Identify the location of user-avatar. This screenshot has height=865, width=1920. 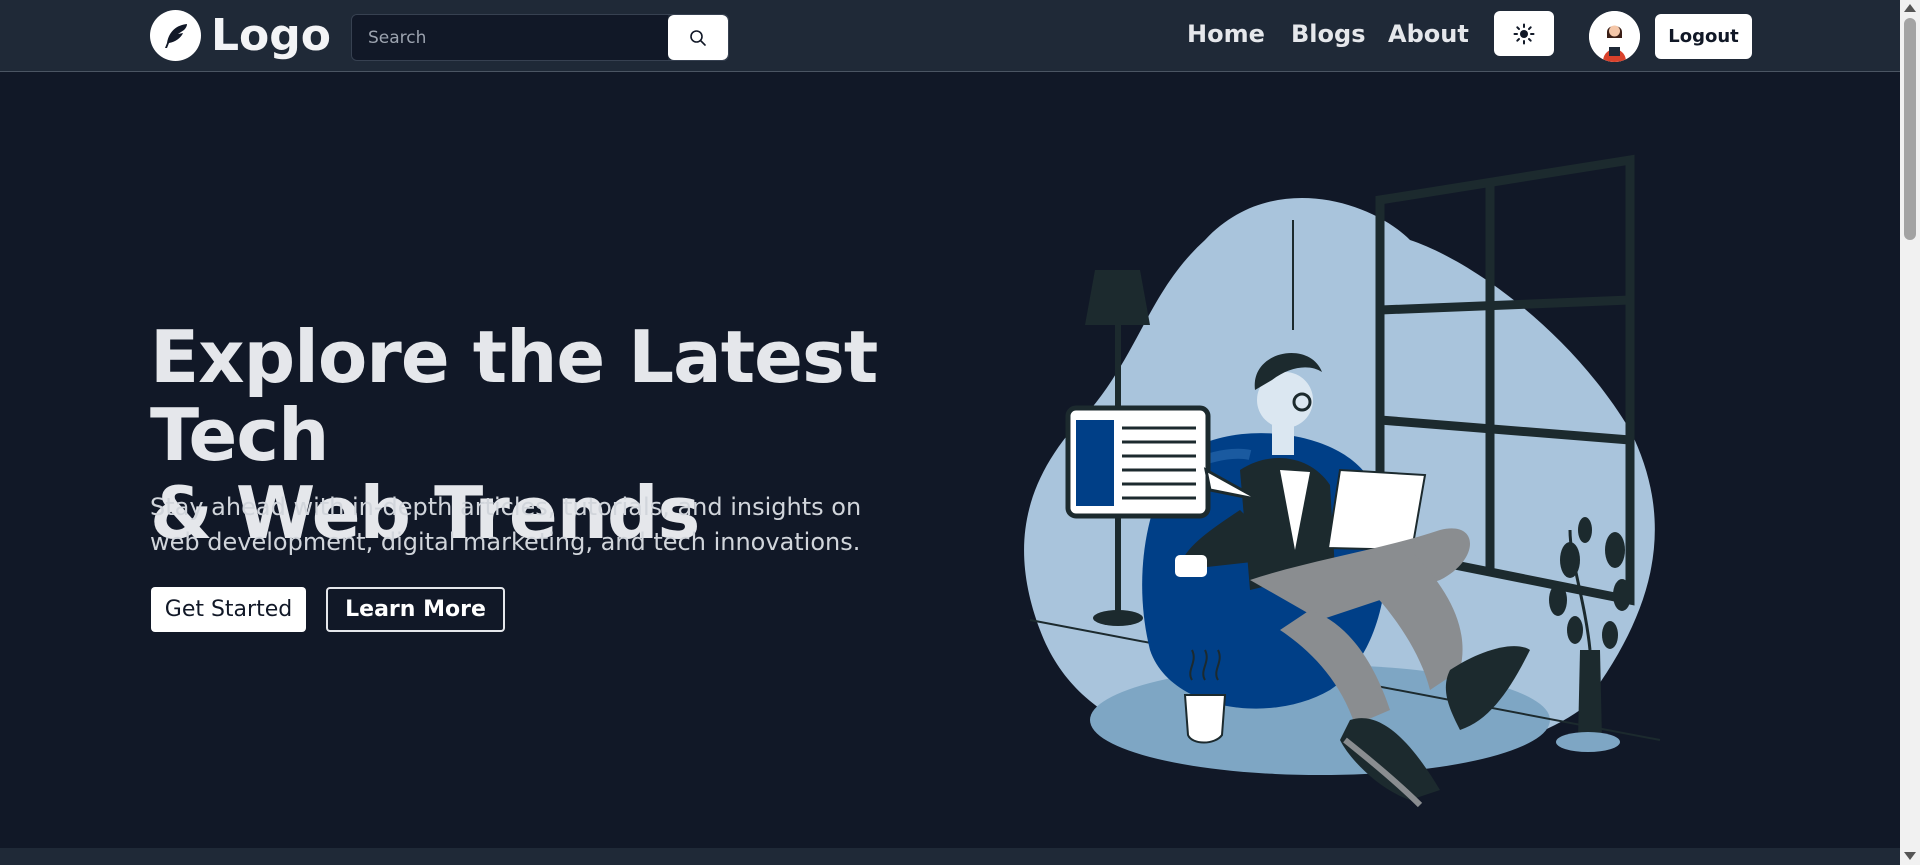
(1614, 36).